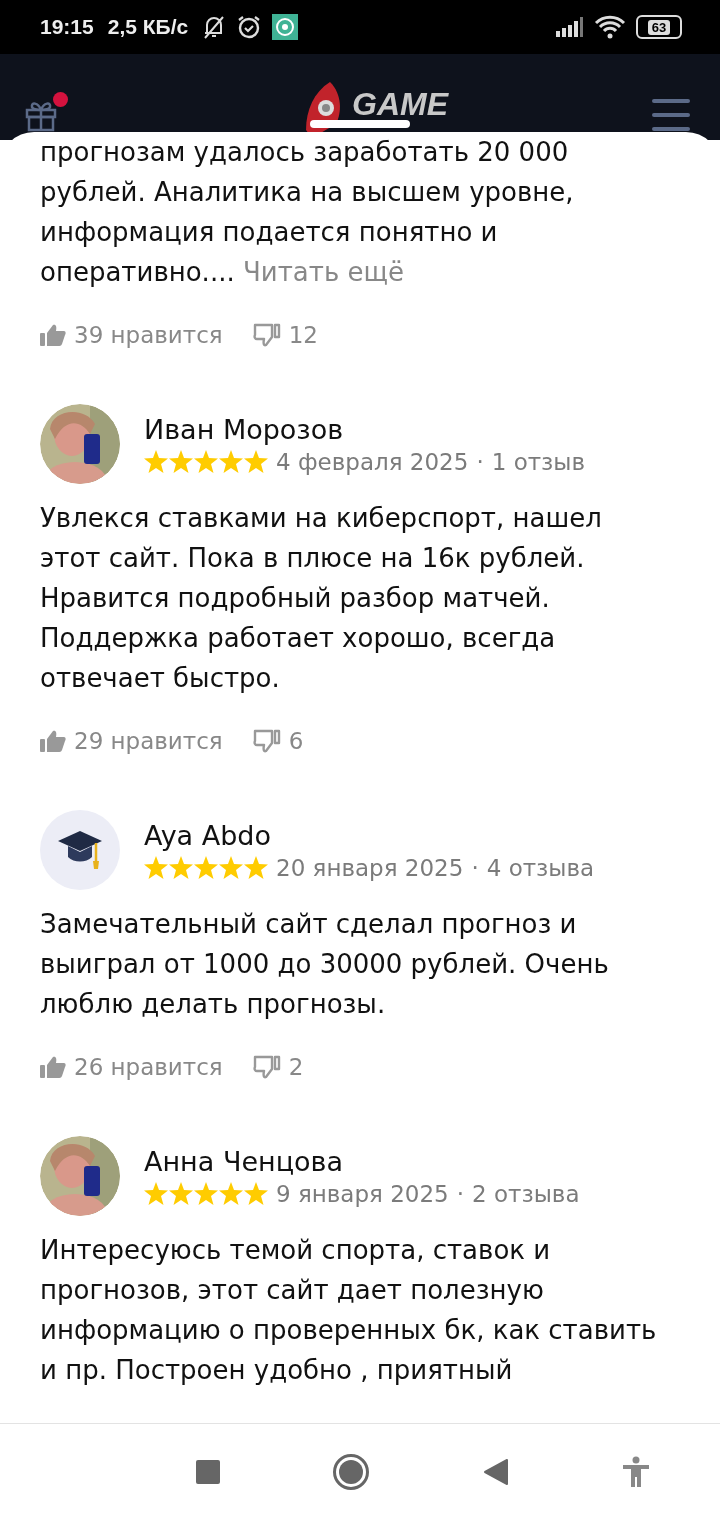 This screenshot has width=720, height=1520. I want to click on menu-icon, so click(671, 115).